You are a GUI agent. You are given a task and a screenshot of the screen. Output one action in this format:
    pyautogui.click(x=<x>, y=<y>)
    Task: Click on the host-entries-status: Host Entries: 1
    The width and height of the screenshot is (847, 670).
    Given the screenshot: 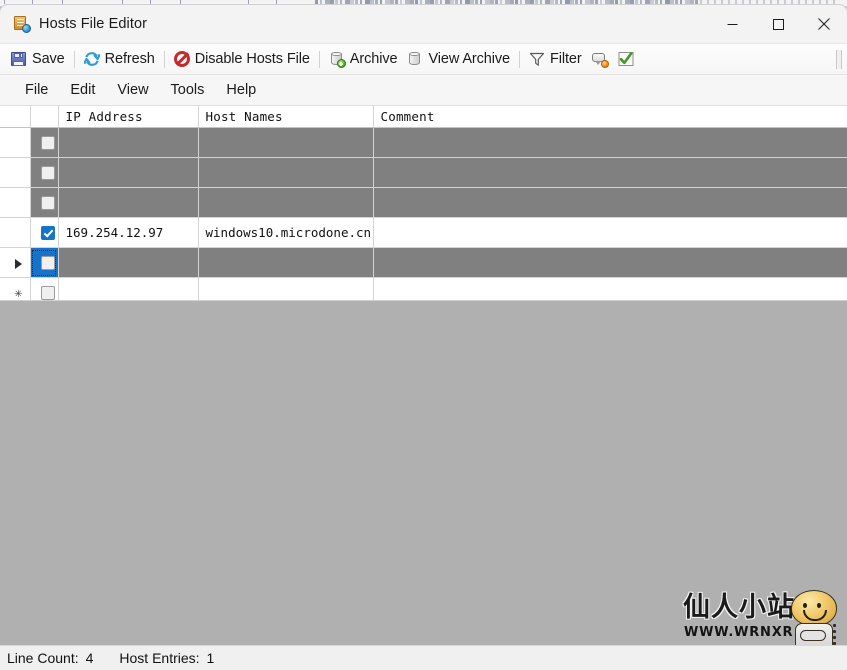 What is the action you would take?
    pyautogui.click(x=166, y=658)
    